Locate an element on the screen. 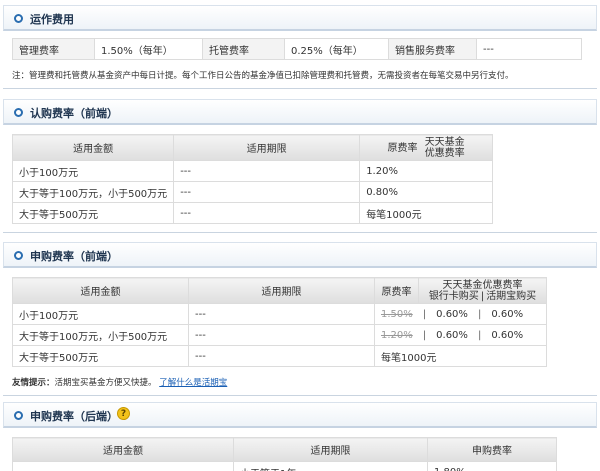 The image size is (600, 471). original-rate-label: 原费率 is located at coordinates (402, 148).